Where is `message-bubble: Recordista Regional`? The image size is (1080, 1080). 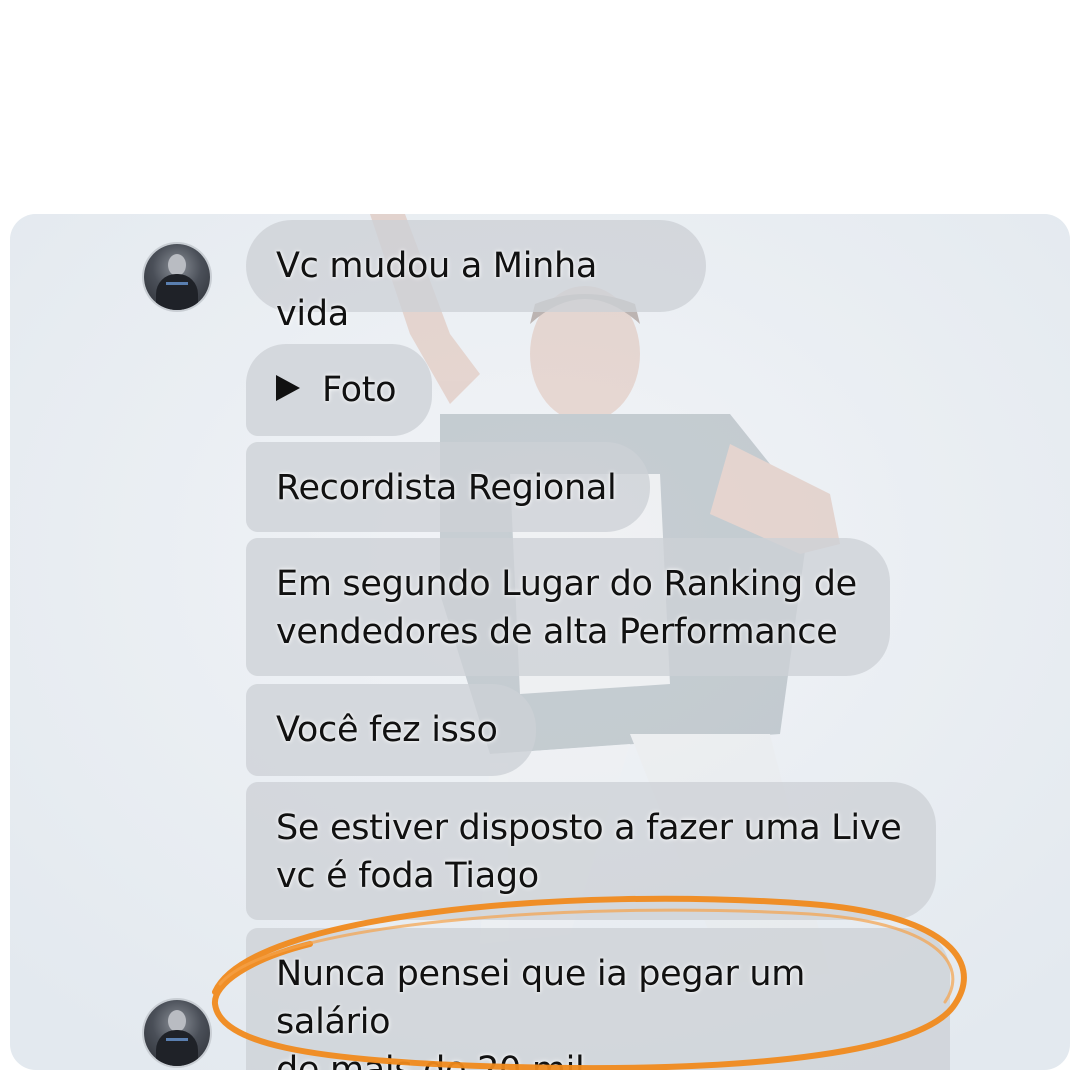
message-bubble: Recordista Regional is located at coordinates (448, 487).